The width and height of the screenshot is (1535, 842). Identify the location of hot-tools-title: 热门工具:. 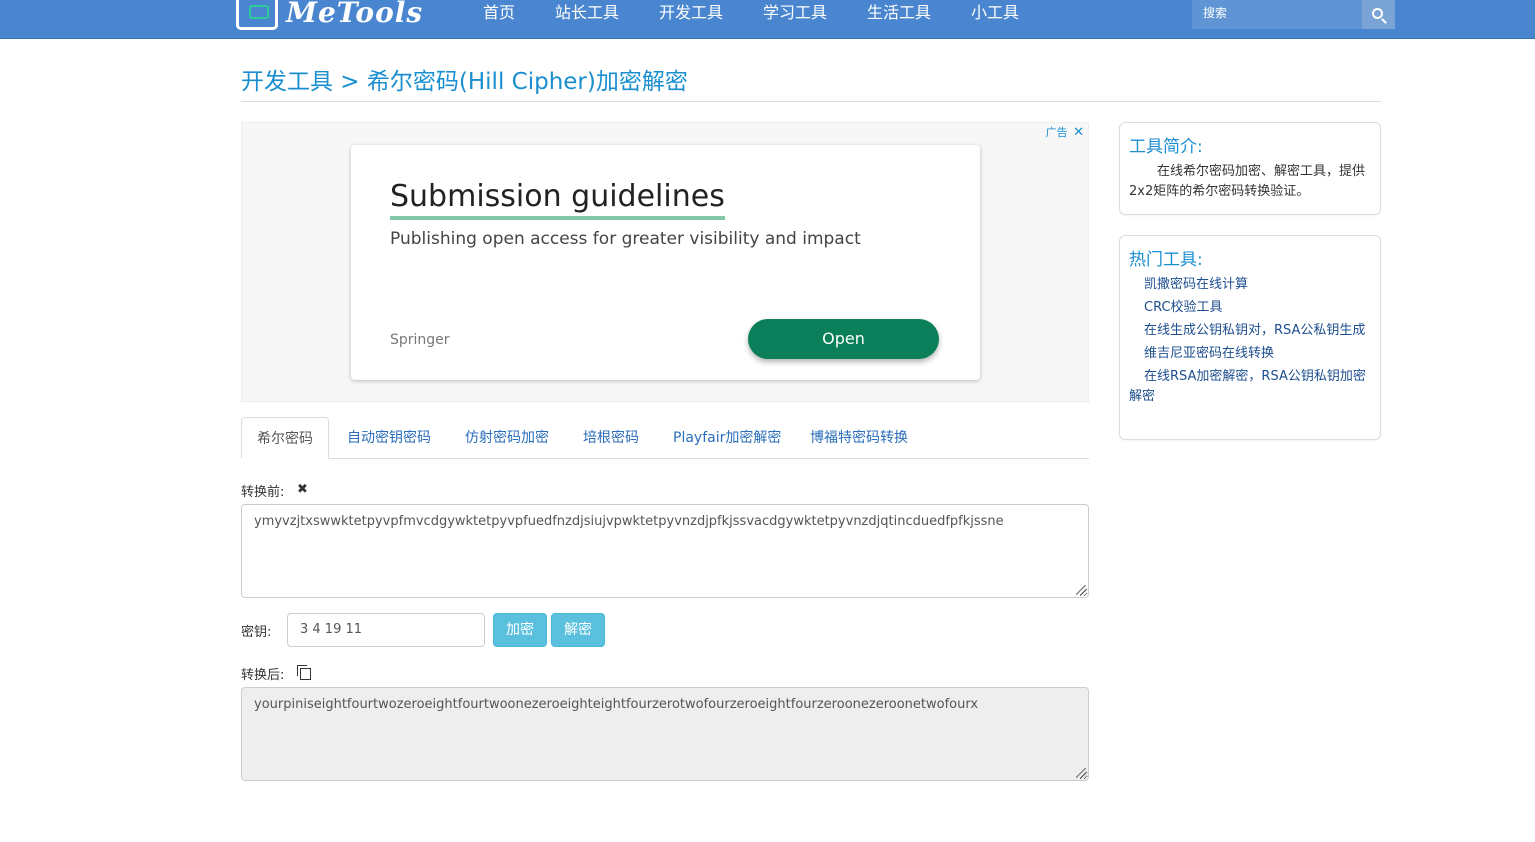
(1166, 260).